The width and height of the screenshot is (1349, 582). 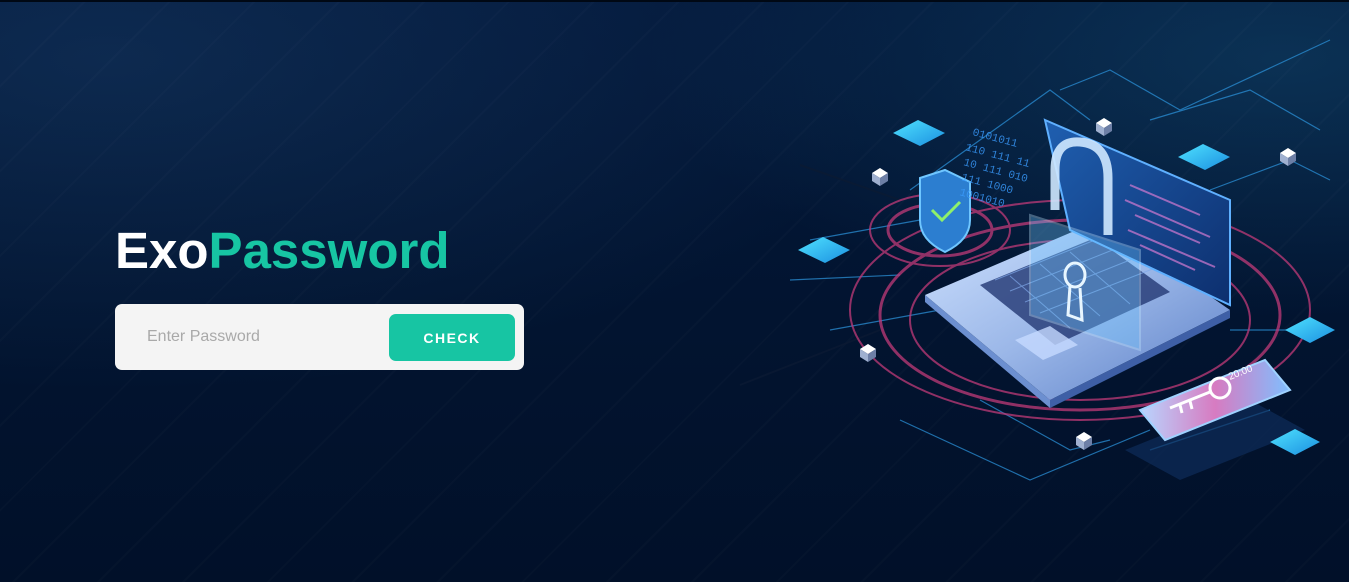 I want to click on app-logo-title: ExoPassword, so click(x=282, y=251).